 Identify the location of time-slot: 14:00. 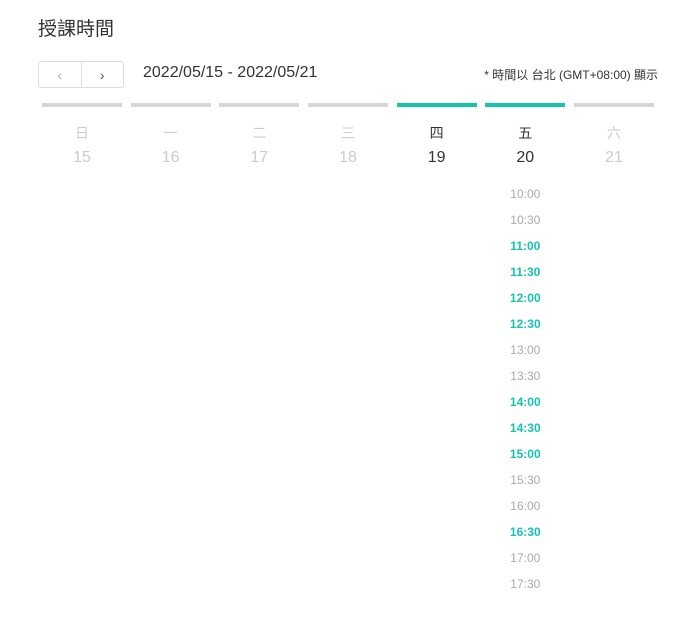
(525, 402).